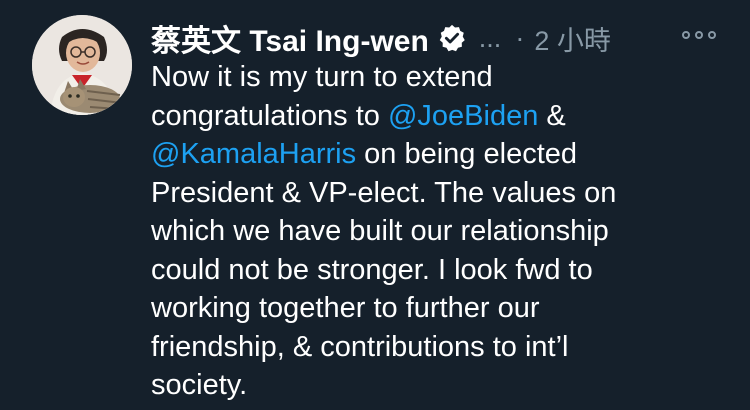 The width and height of the screenshot is (750, 410). I want to click on text-segment: congratulations to, so click(269, 115).